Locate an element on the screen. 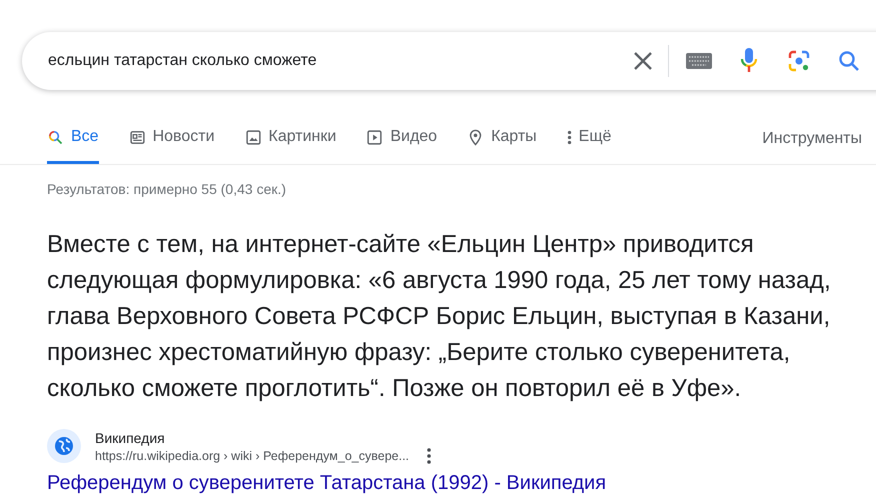 This screenshot has width=876, height=496. tools-link: Инструменты is located at coordinates (812, 140).